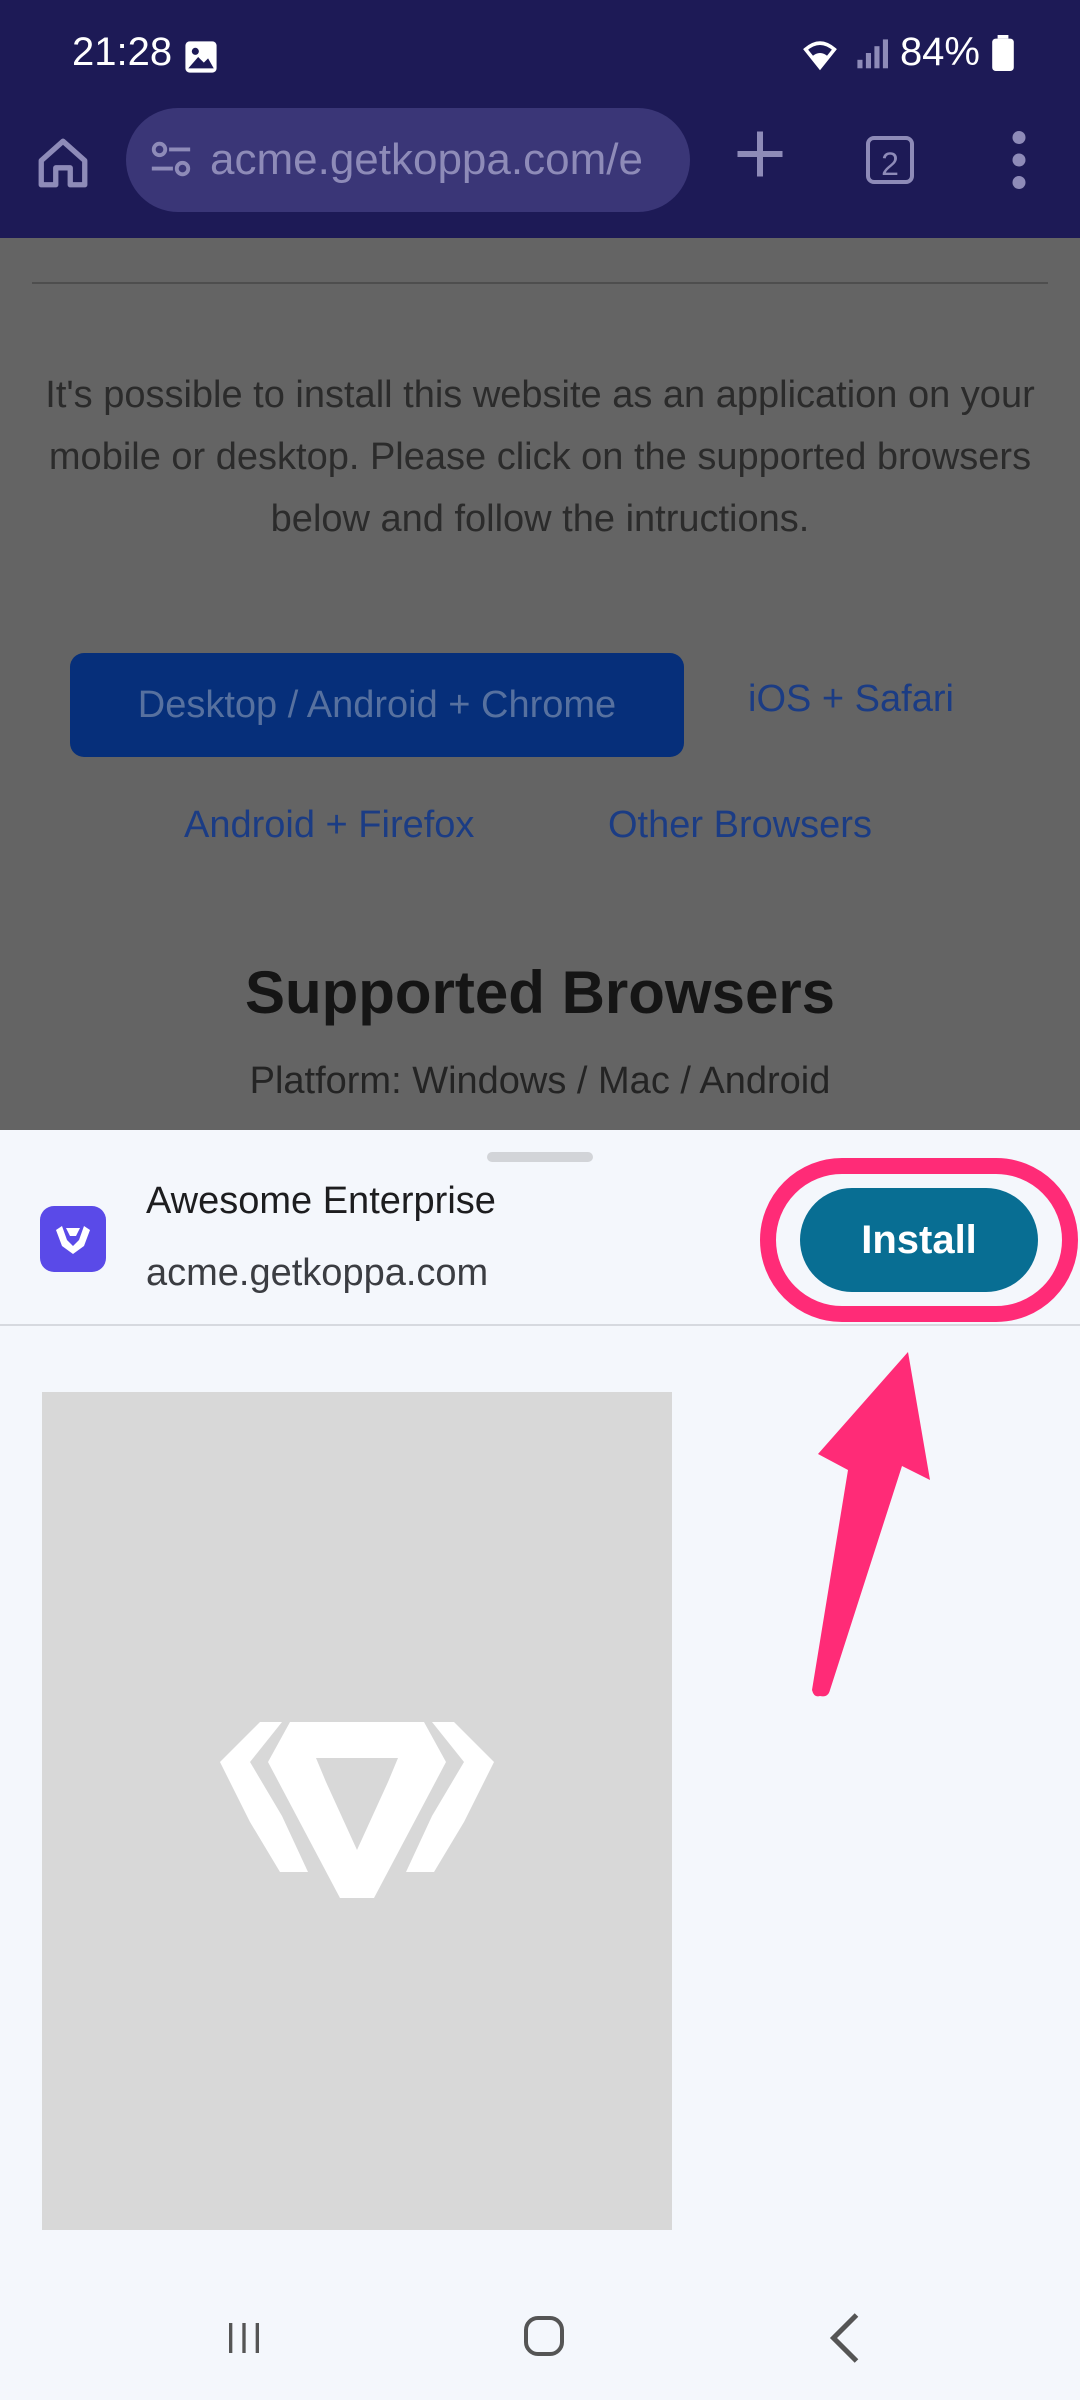 The height and width of the screenshot is (2400, 1080). I want to click on status-icons: 84%, so click(906, 52).